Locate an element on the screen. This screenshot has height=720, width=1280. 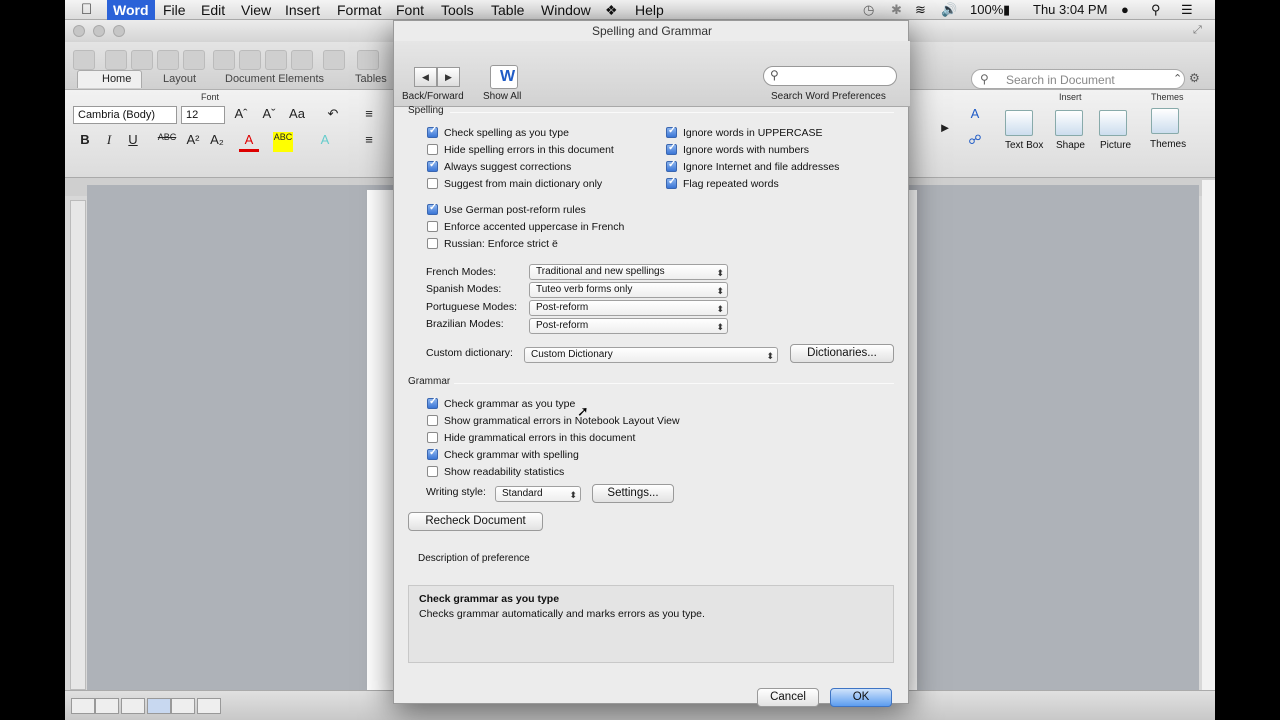
outline-view-icon is located at coordinates (107, 706).